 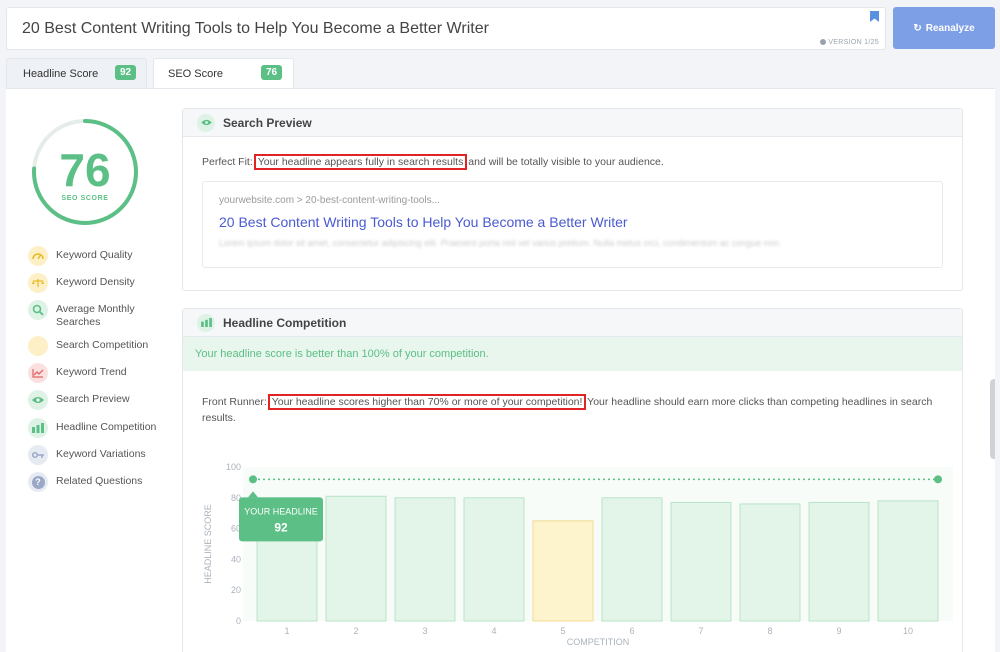 I want to click on sidebar-item-search-preview: Search Preview, so click(x=97, y=400).